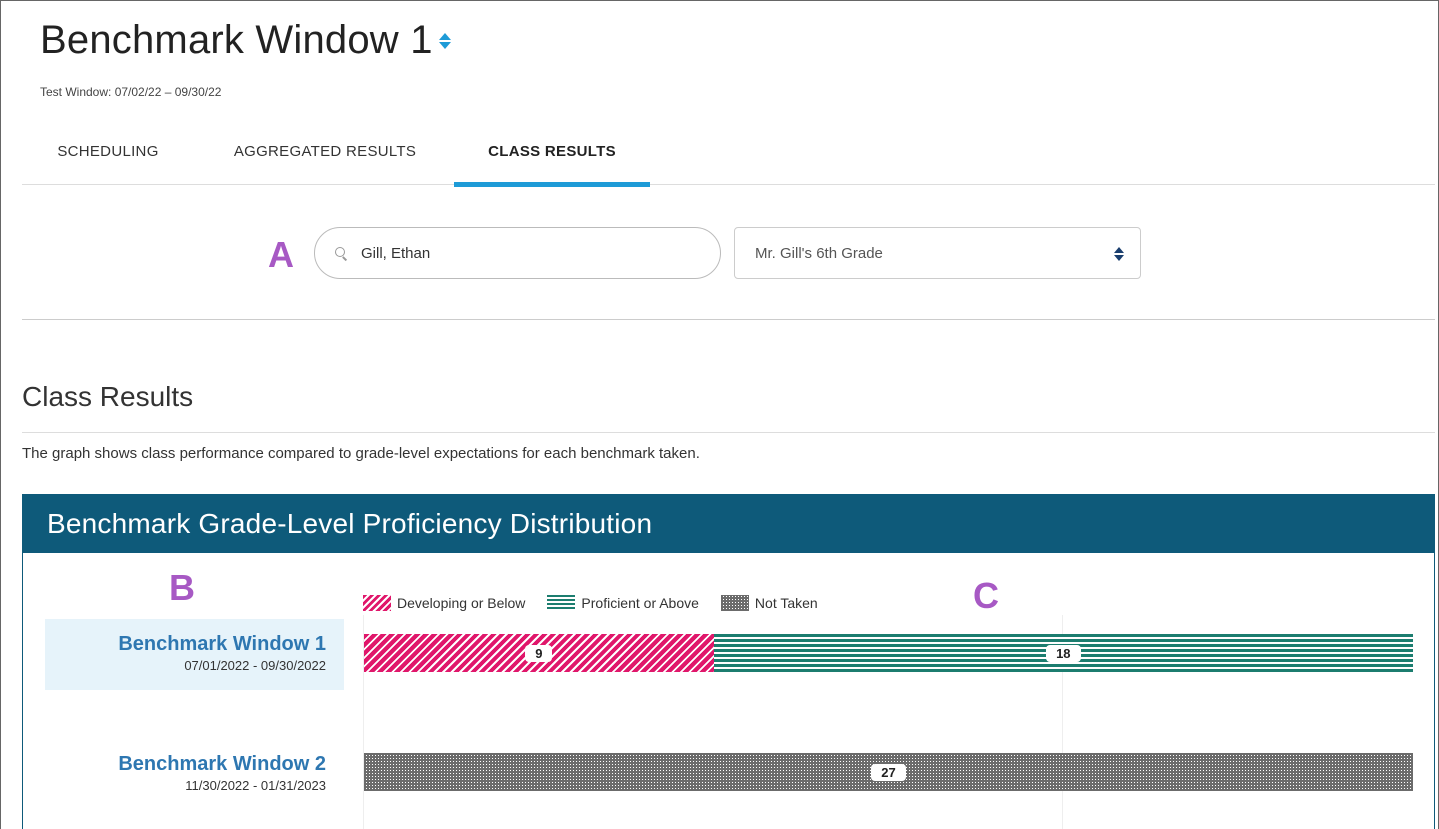 Image resolution: width=1439 pixels, height=829 pixels. What do you see at coordinates (108, 396) in the screenshot?
I see `section-title: Class Results` at bounding box center [108, 396].